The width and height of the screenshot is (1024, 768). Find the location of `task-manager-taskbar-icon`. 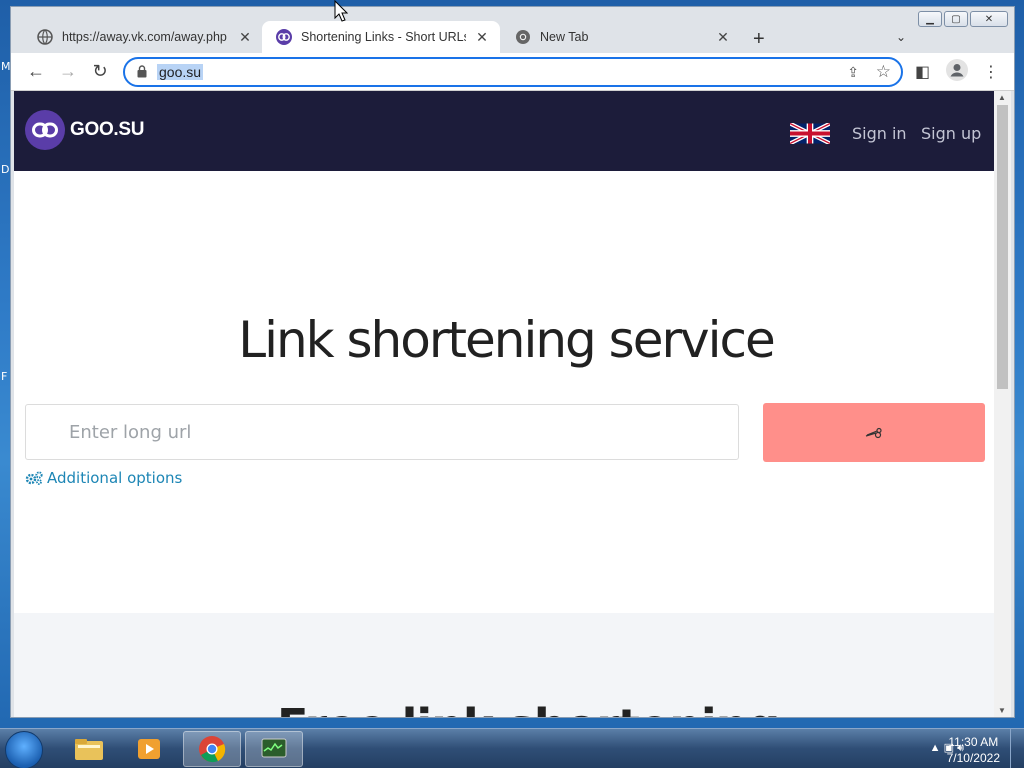

task-manager-taskbar-icon is located at coordinates (274, 749).